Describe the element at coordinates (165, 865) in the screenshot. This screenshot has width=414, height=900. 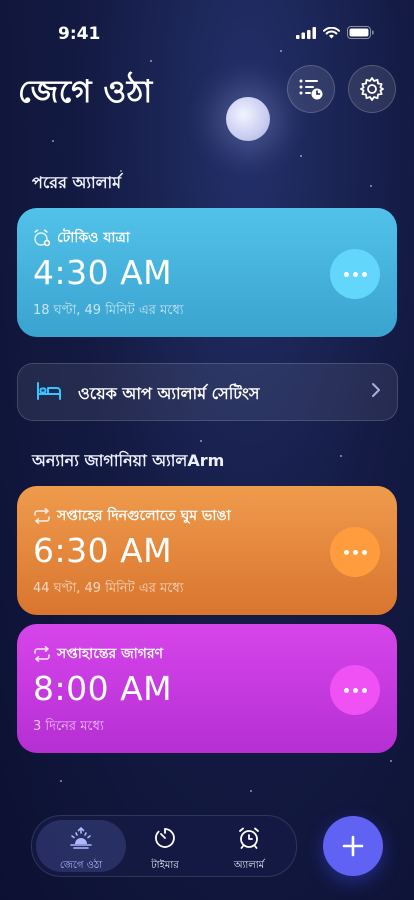
I see `tab-label: টাইমার` at that location.